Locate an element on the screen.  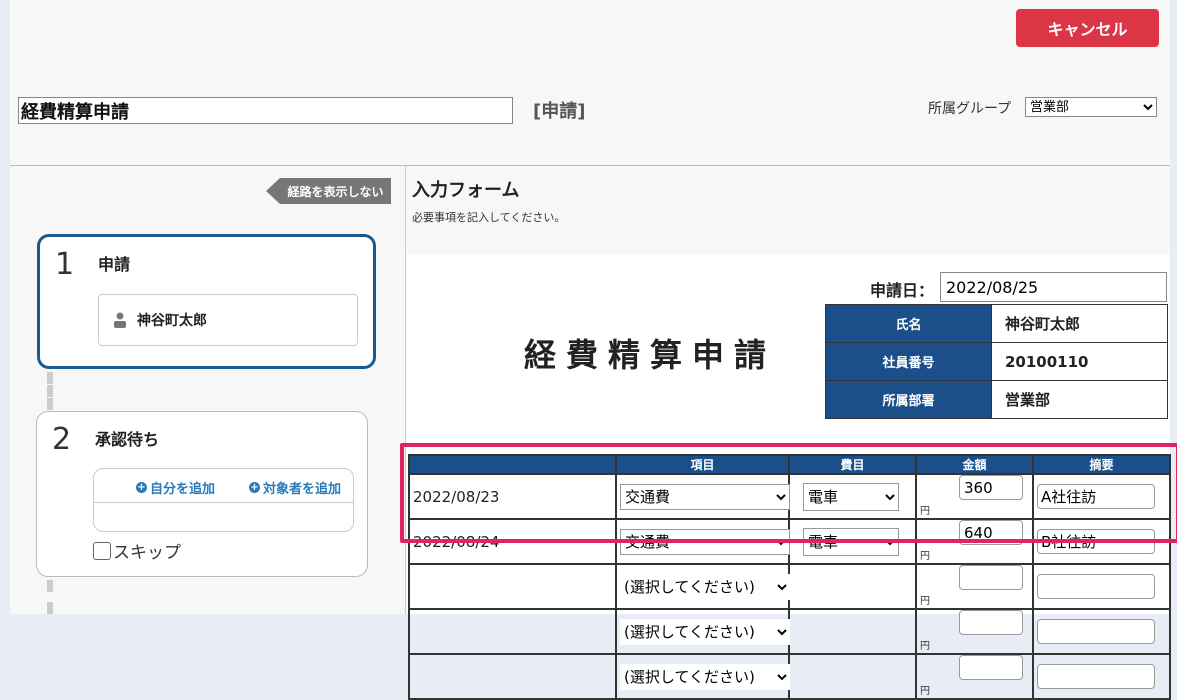
group-label: 所属グループ is located at coordinates (970, 109).